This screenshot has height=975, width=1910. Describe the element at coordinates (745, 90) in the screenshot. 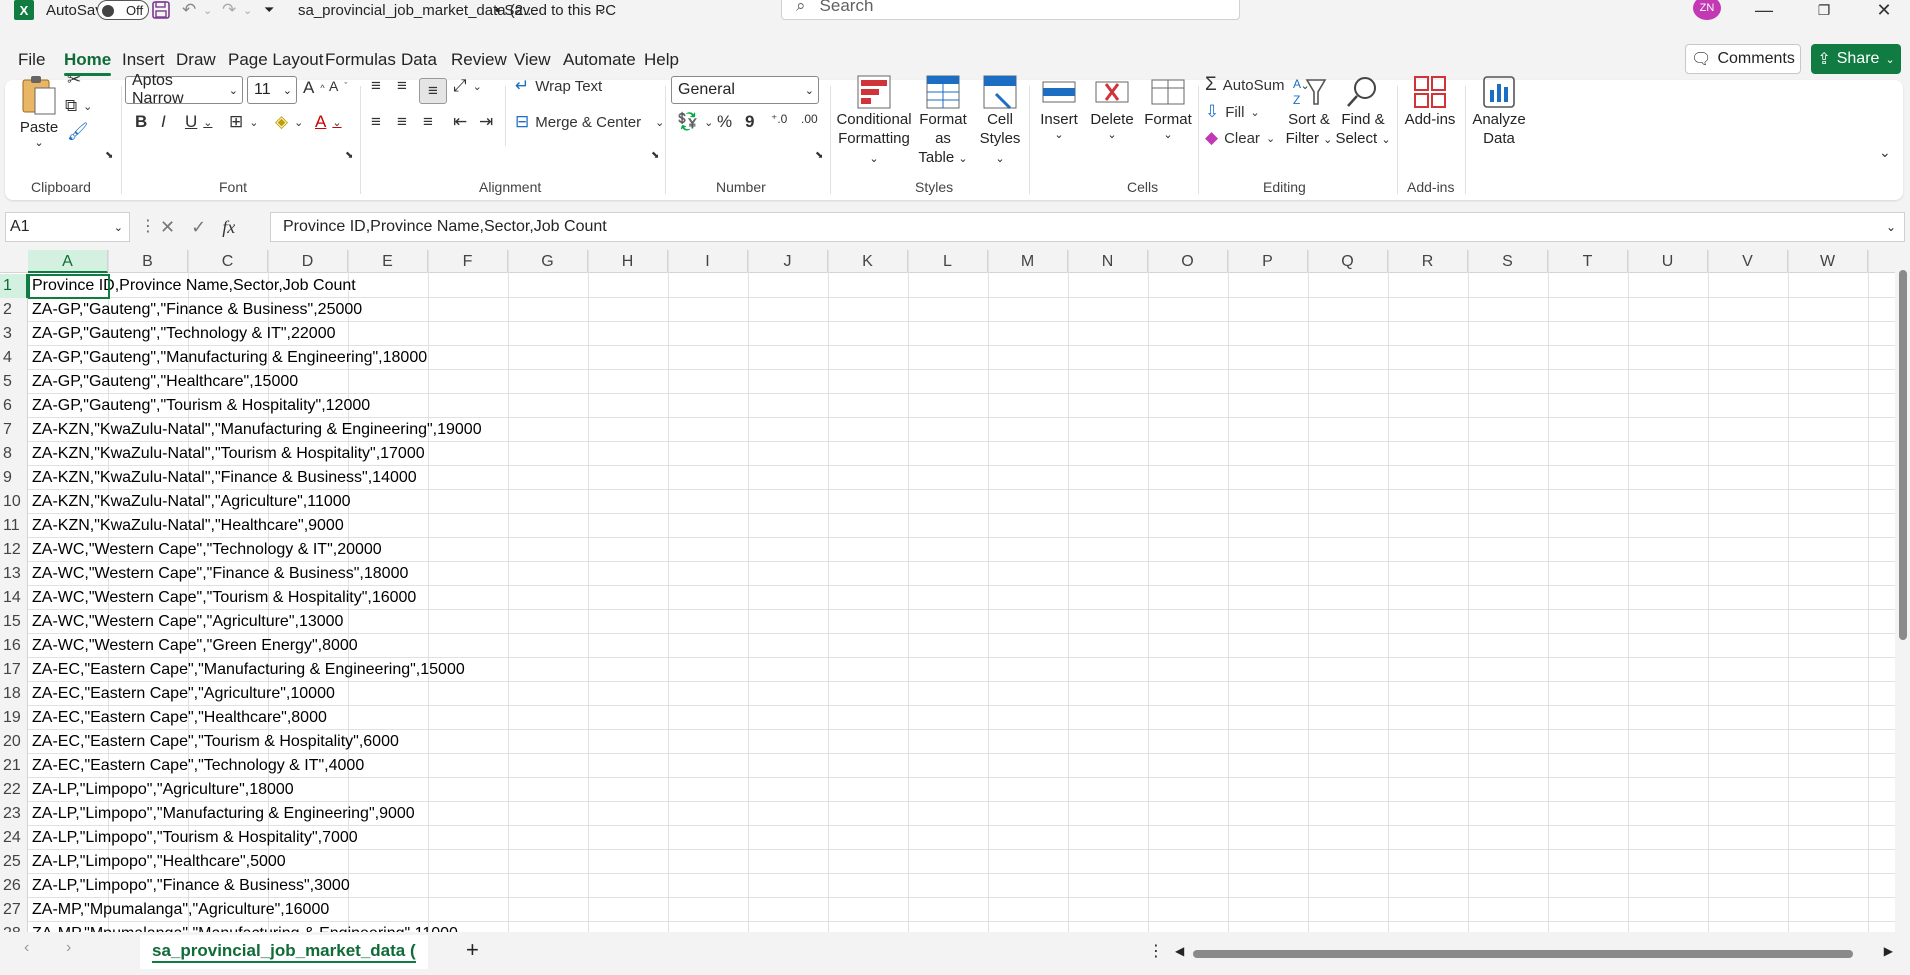

I see `number-format-select: General ⌄` at that location.